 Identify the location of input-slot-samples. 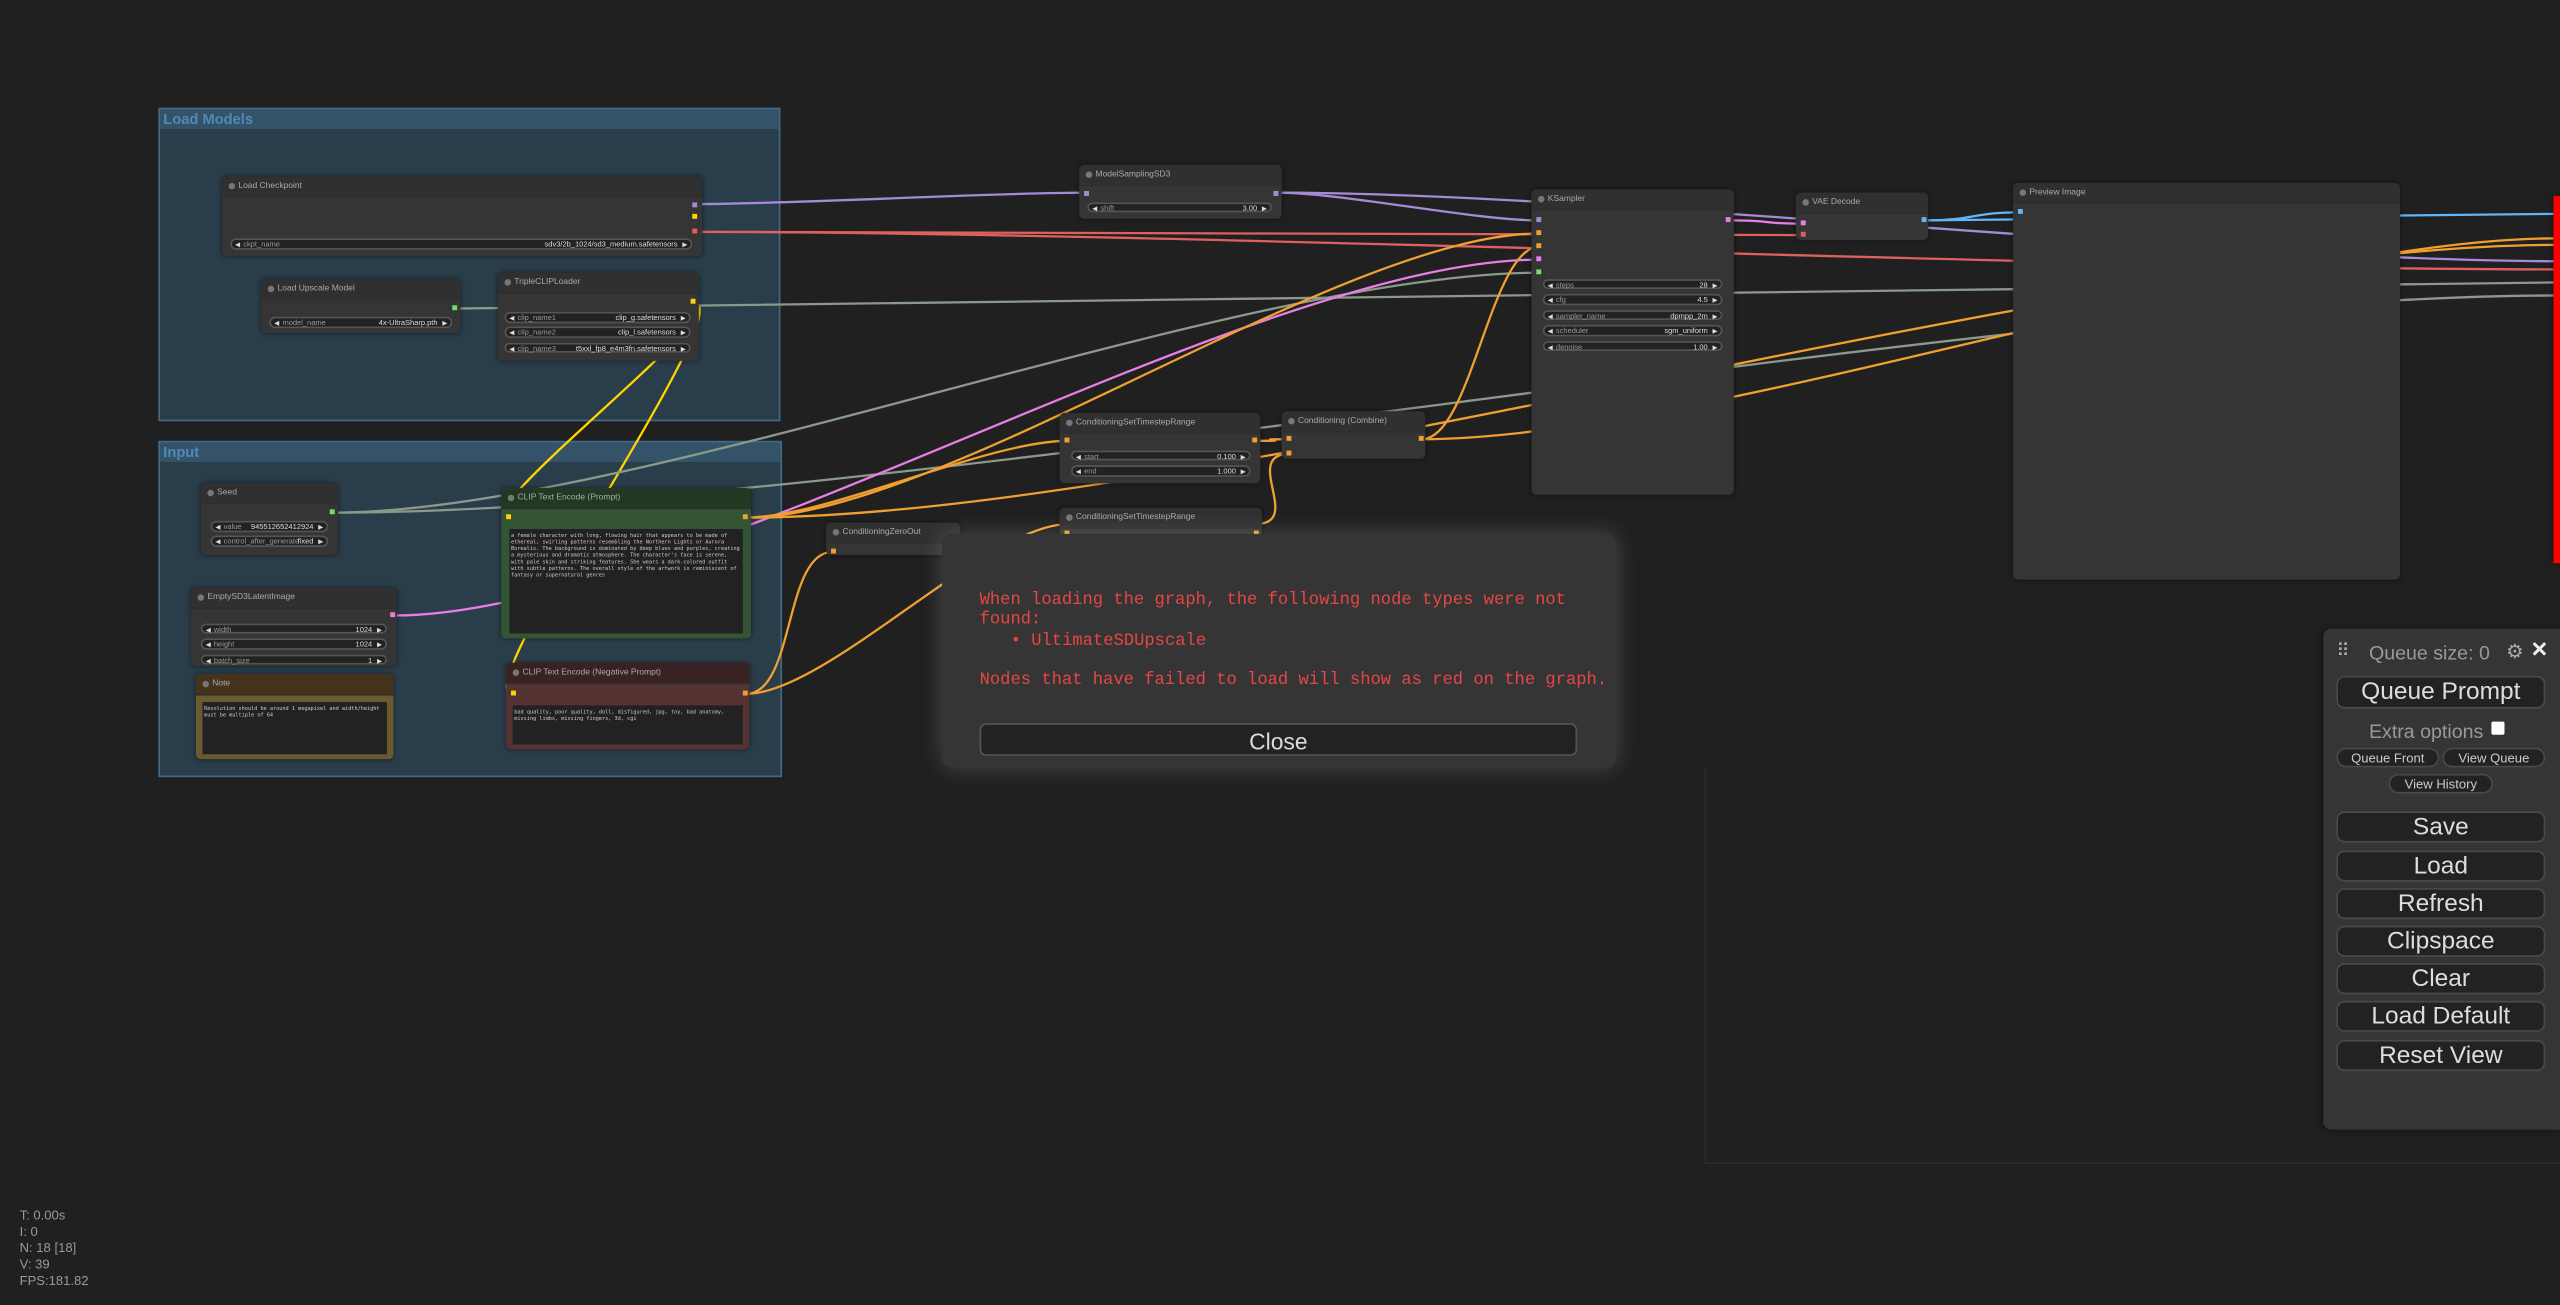
(1803, 222).